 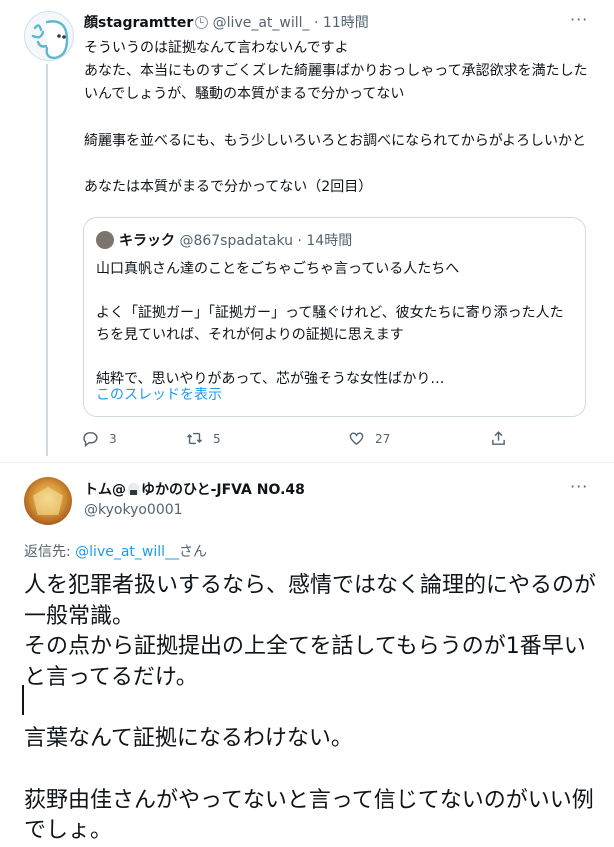 I want to click on show-thread-link: このスレッドを表示, so click(x=159, y=394).